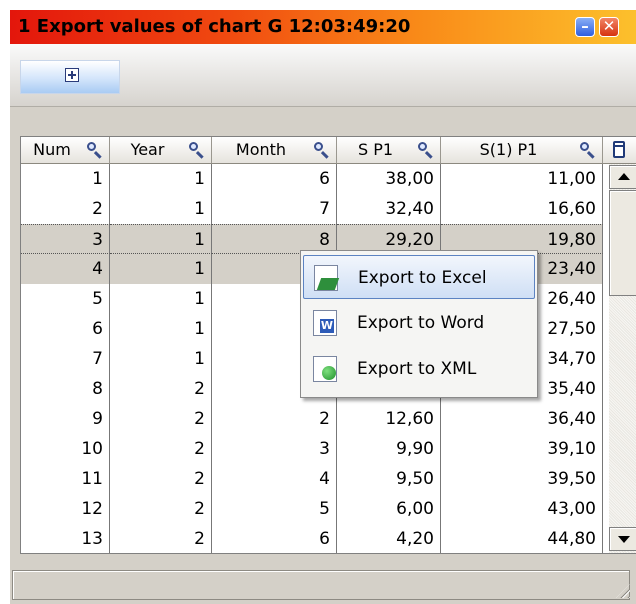  I want to click on column-header-label: S(1) P1, so click(508, 149).